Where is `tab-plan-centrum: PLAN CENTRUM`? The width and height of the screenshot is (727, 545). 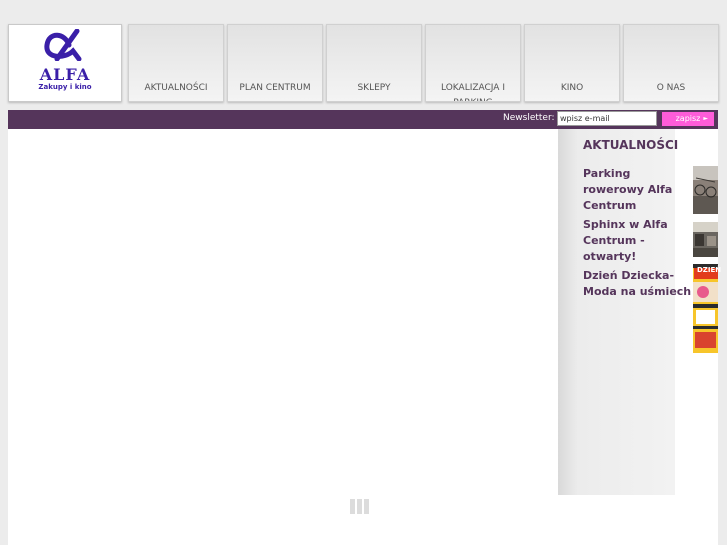 tab-plan-centrum: PLAN CENTRUM is located at coordinates (275, 63).